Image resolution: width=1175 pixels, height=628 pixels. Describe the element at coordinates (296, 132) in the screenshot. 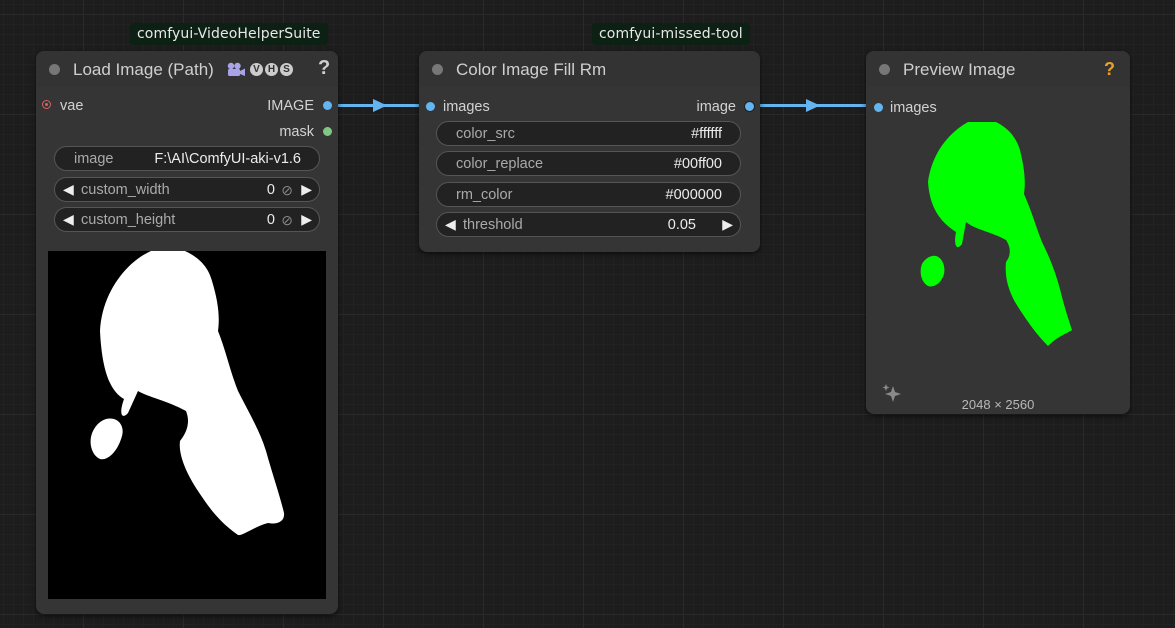

I see `output-label-mask: mask` at that location.